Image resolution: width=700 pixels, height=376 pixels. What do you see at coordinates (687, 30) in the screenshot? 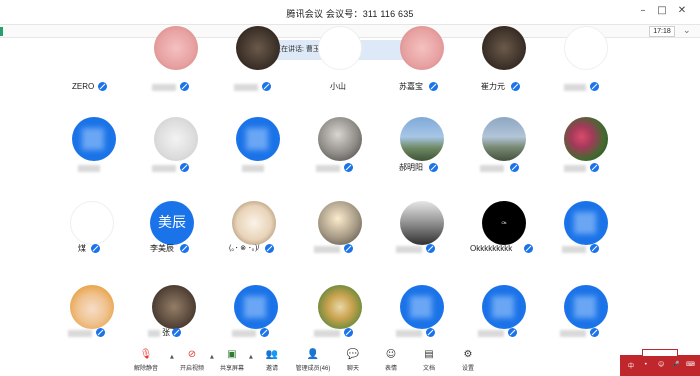
I see `chevron-down-icon: ⌄` at bounding box center [687, 30].